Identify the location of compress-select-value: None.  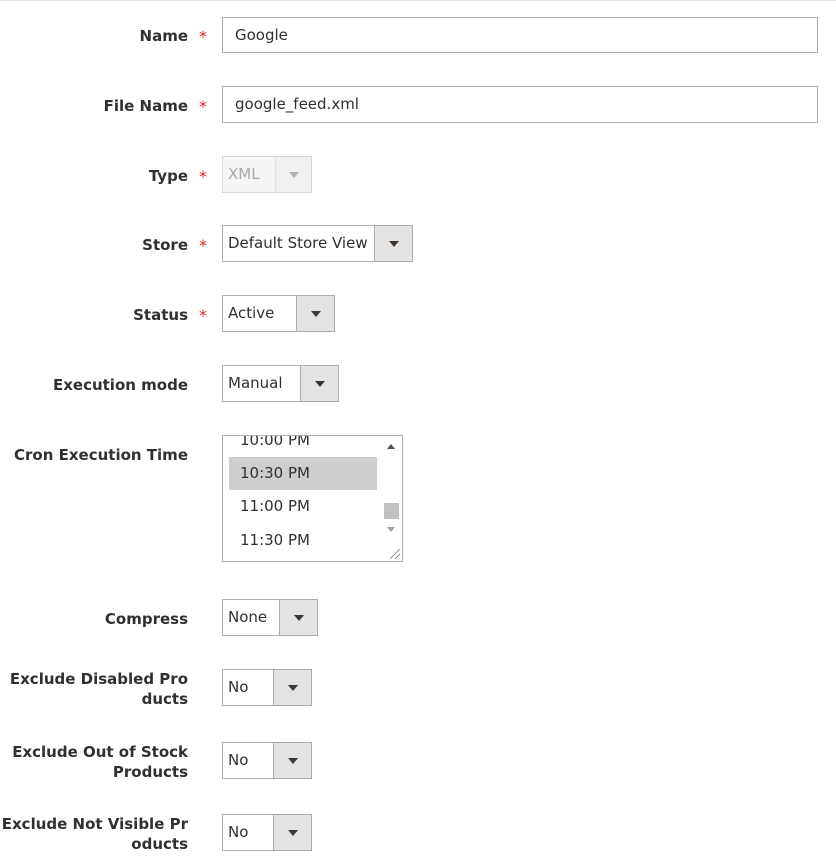
(248, 617).